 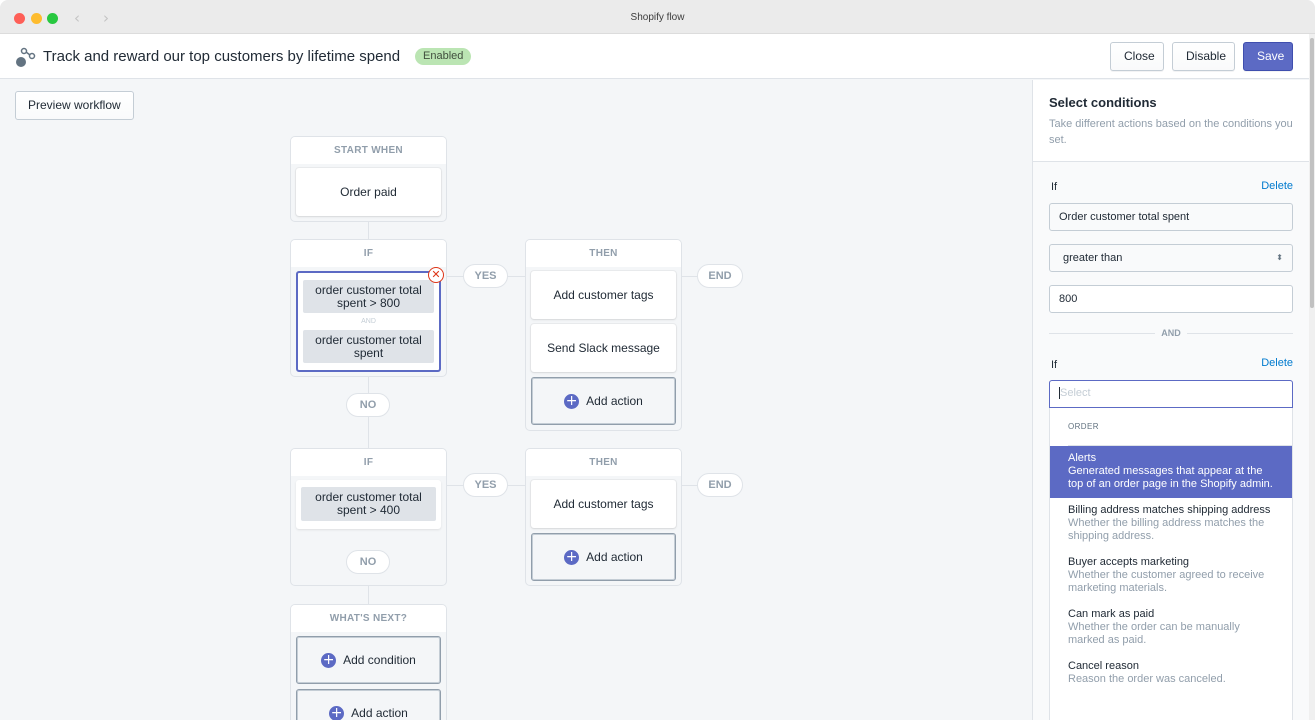 I want to click on operator-select: greater than ⬍, so click(x=1171, y=258).